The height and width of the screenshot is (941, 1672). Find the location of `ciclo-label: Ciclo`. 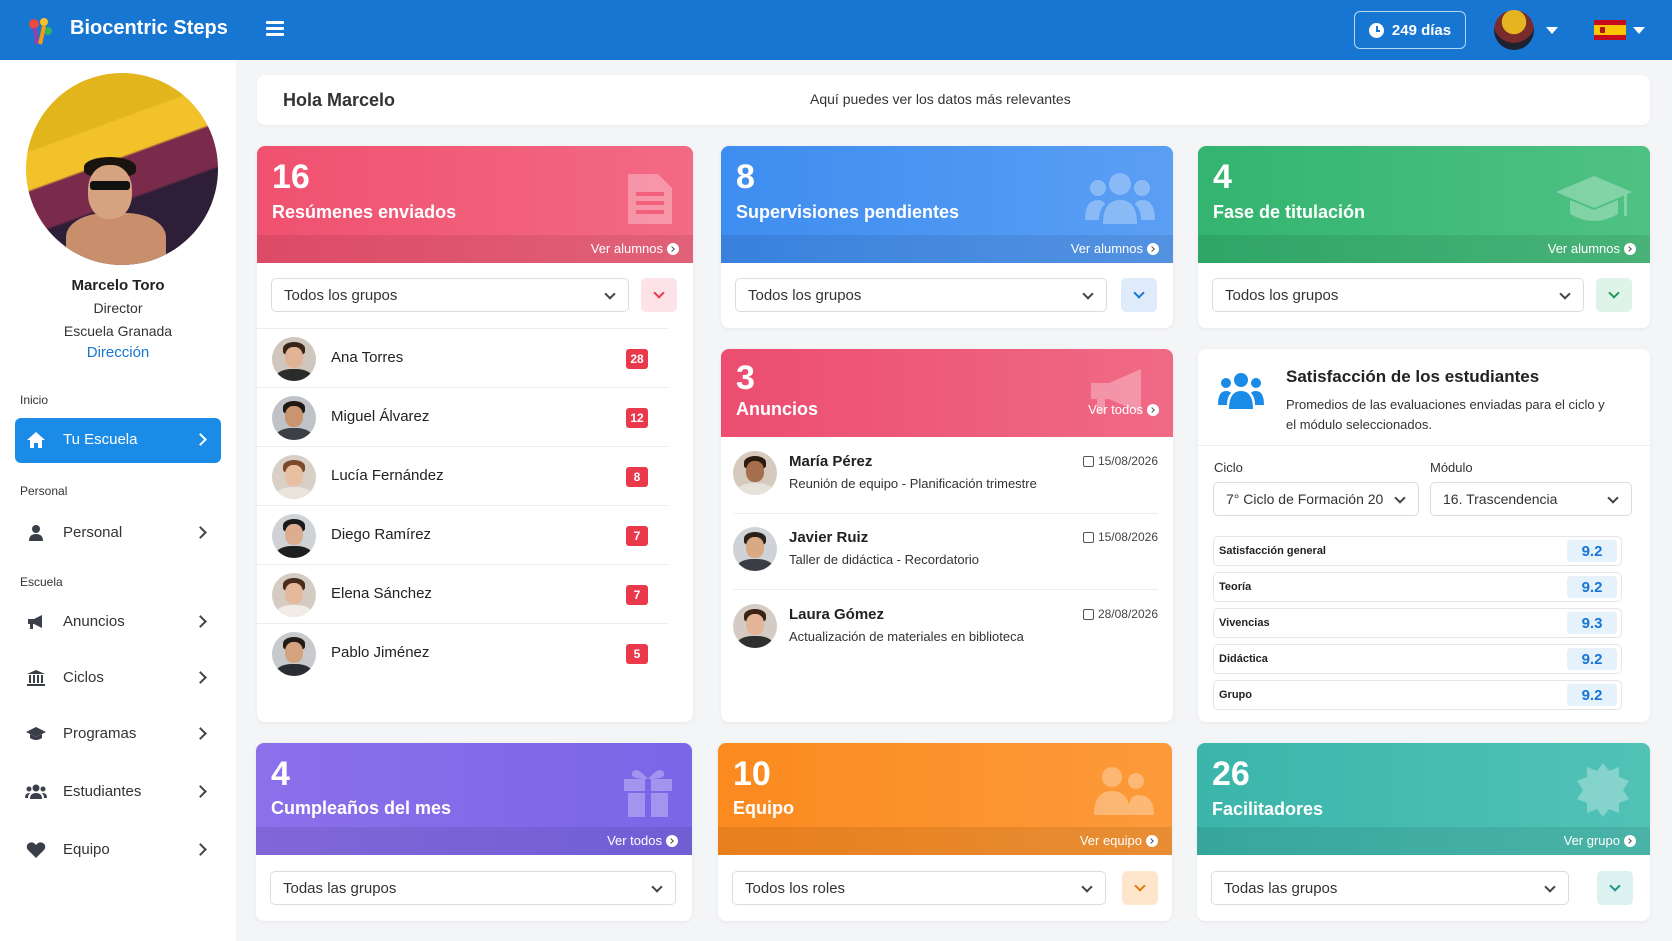

ciclo-label: Ciclo is located at coordinates (1228, 467).